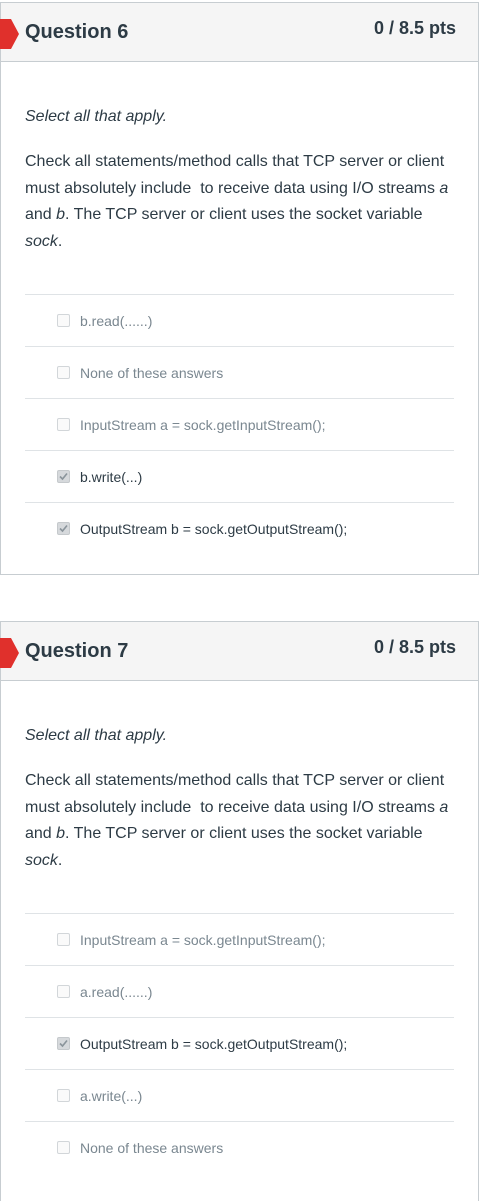 This screenshot has width=482, height=1201. What do you see at coordinates (116, 320) in the screenshot?
I see `answer-label: b.read(......)` at bounding box center [116, 320].